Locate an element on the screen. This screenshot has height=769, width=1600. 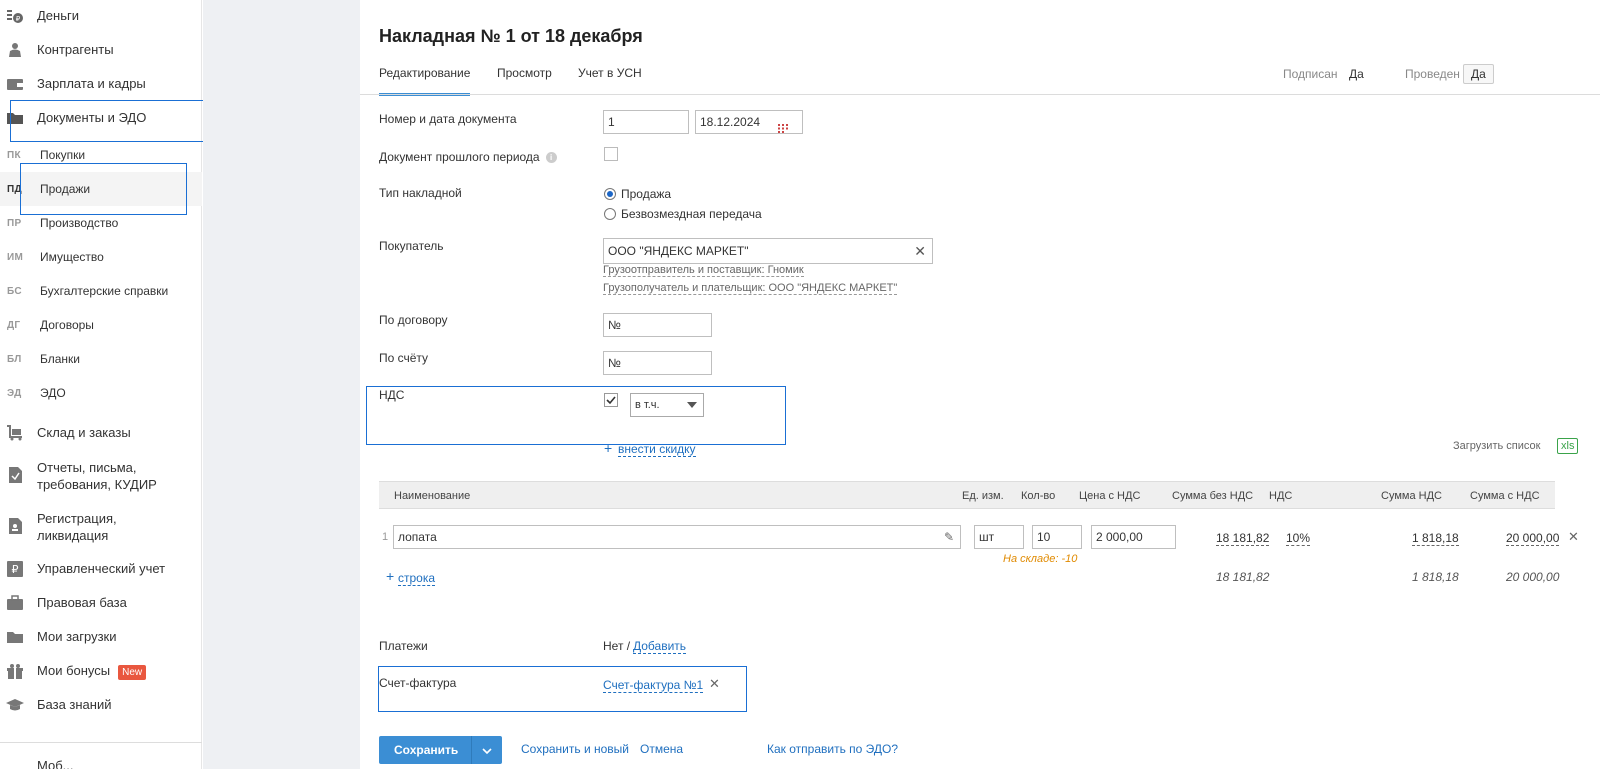
nav-downloads: Мои загрузки is located at coordinates (101, 636).